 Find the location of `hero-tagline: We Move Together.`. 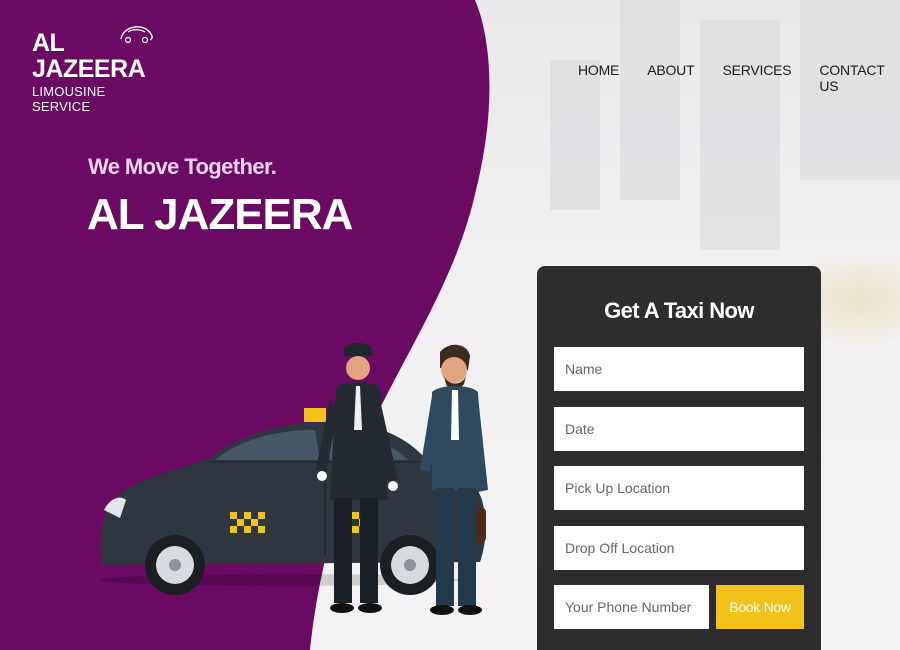

hero-tagline: We Move Together. is located at coordinates (182, 166).